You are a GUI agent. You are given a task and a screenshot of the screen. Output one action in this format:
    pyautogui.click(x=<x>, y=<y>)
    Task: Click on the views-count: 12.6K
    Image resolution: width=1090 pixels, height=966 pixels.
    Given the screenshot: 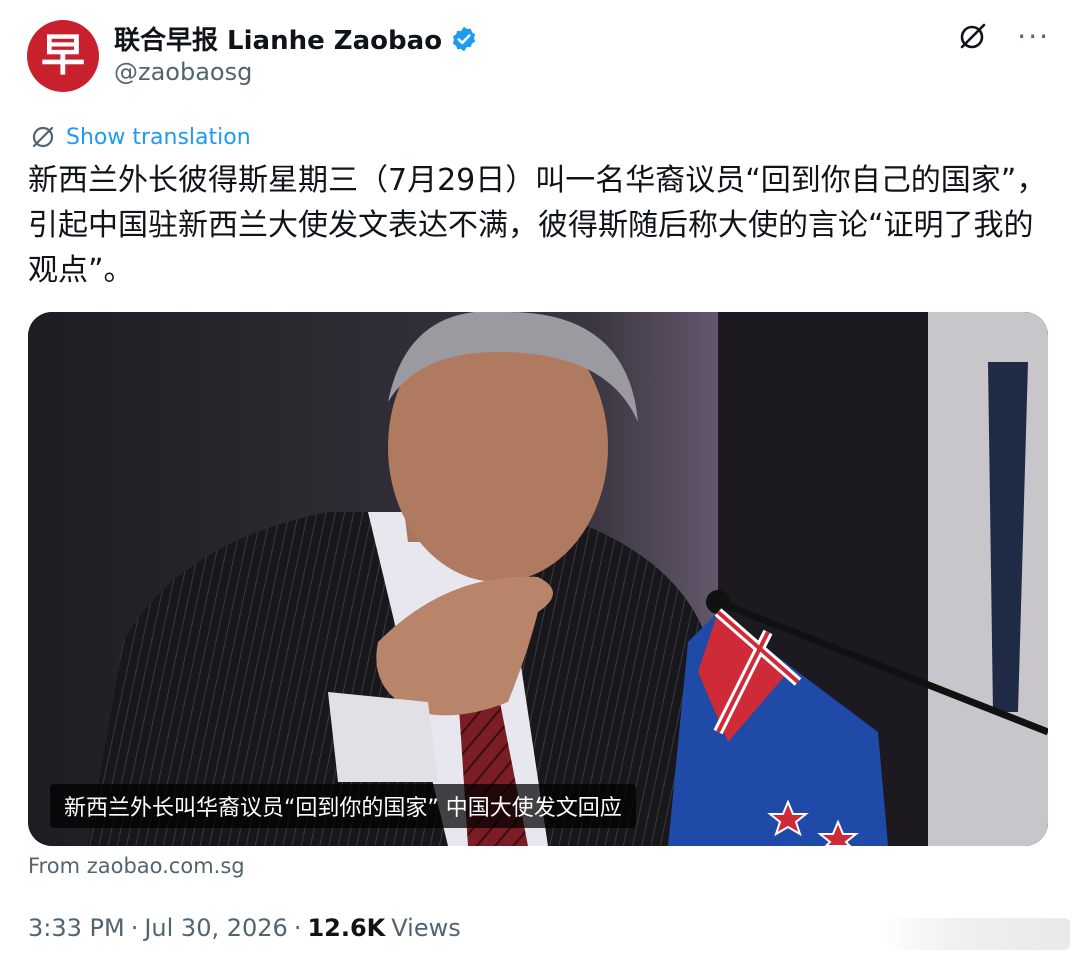 What is the action you would take?
    pyautogui.click(x=346, y=928)
    